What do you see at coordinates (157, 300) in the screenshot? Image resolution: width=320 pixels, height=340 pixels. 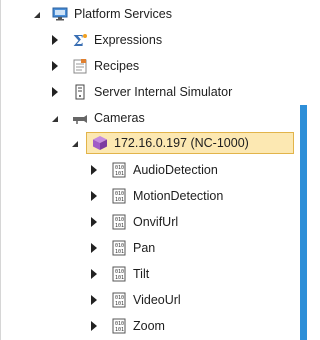 I see `tree-node-label: VideoUrl` at bounding box center [157, 300].